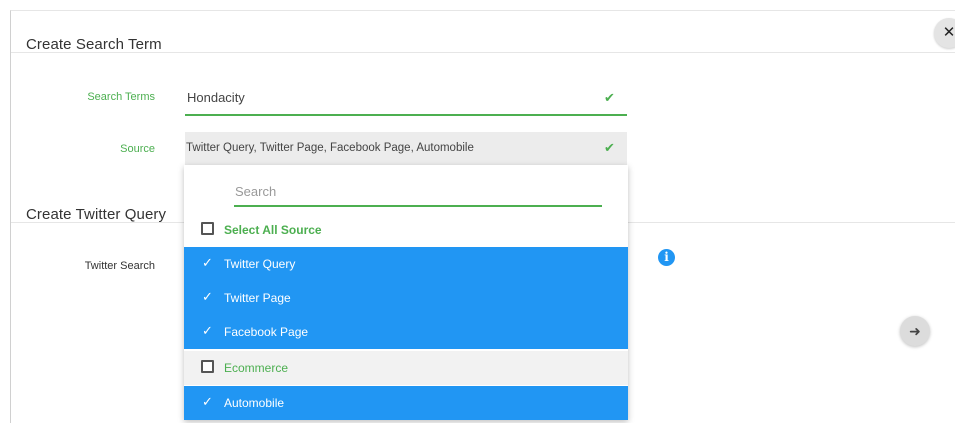  I want to click on twitter-search-label: Twitter Search, so click(119, 266).